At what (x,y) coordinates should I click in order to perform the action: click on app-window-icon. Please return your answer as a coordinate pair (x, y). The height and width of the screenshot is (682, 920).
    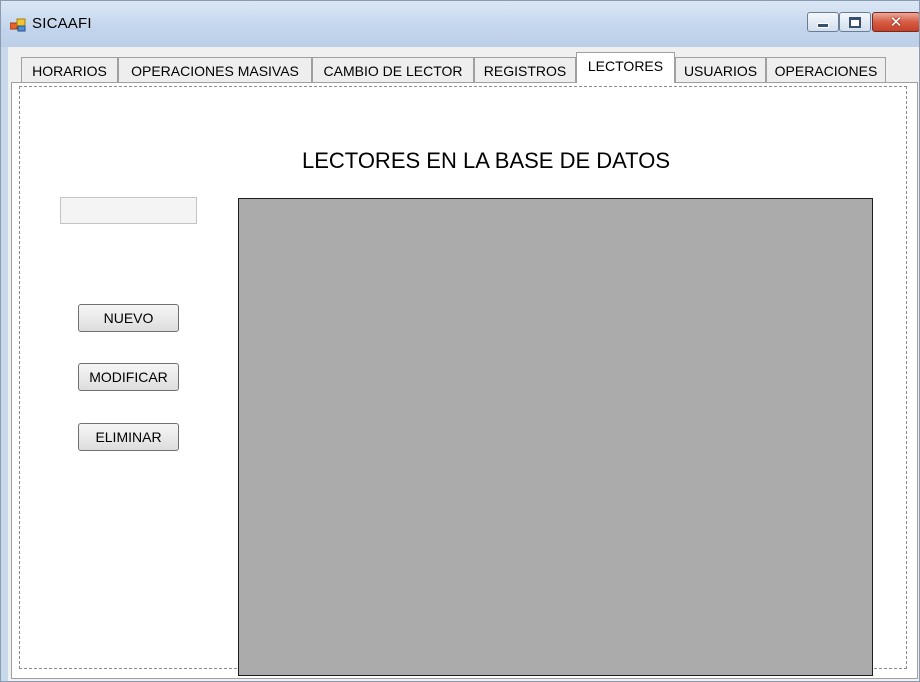
    Looking at the image, I should click on (18, 25).